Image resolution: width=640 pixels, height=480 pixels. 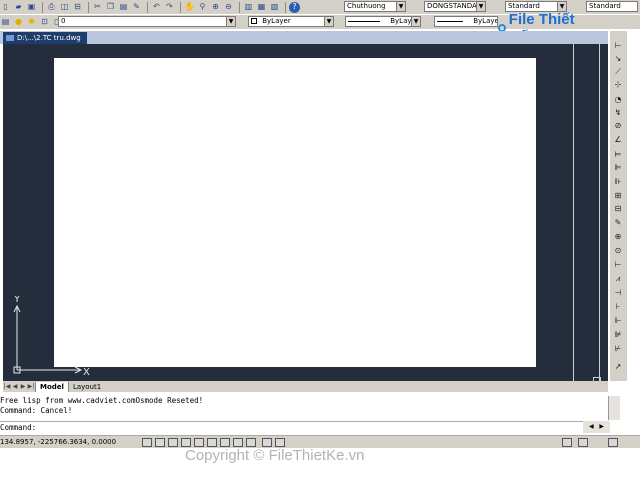 What do you see at coordinates (618, 154) in the screenshot?
I see `quick-dim-icon: ⊨` at bounding box center [618, 154].